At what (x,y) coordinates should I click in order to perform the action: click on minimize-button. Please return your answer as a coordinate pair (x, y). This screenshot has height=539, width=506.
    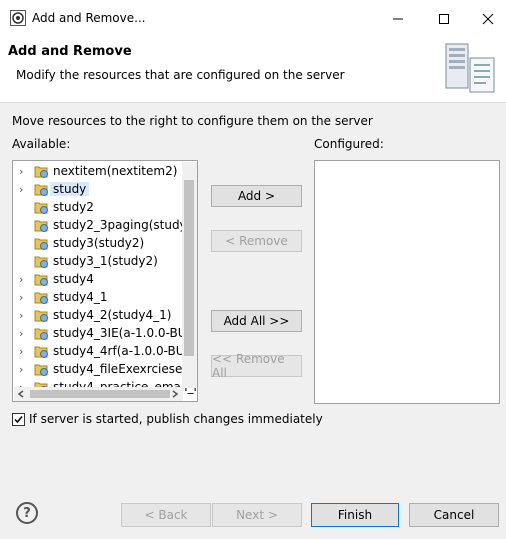
    Looking at the image, I should click on (398, 19).